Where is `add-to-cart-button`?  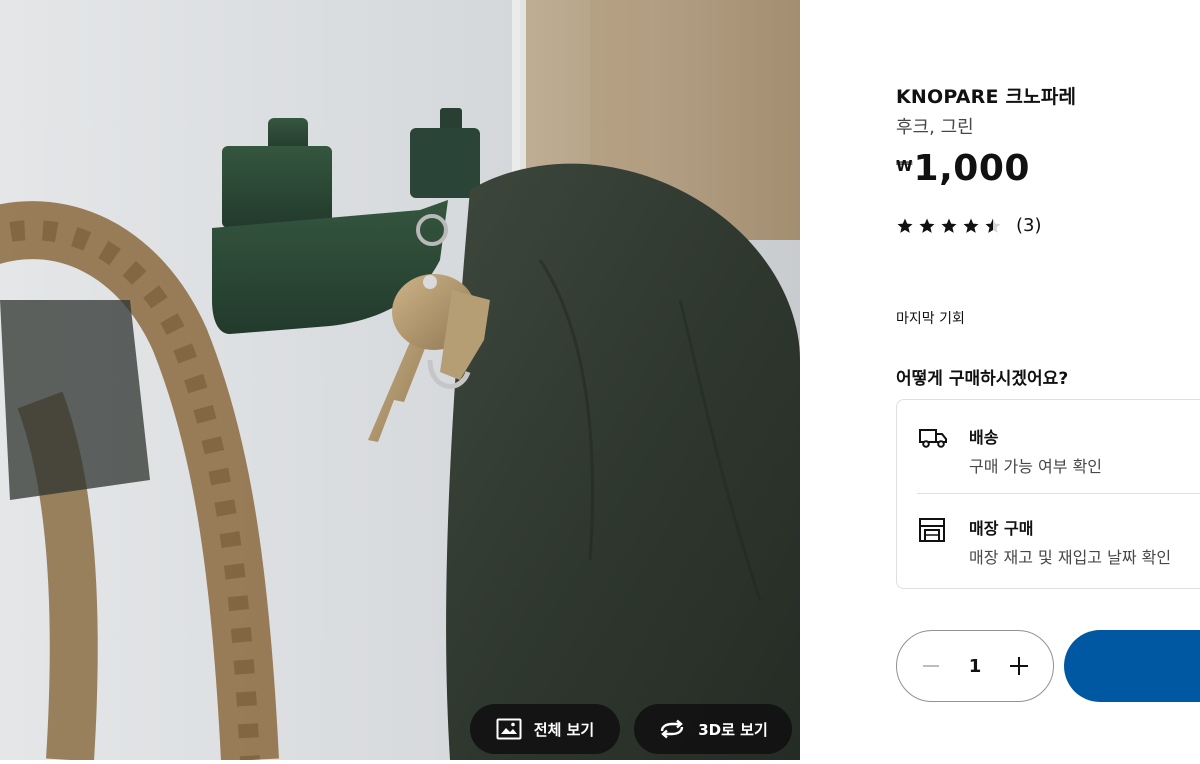 add-to-cart-button is located at coordinates (1132, 666).